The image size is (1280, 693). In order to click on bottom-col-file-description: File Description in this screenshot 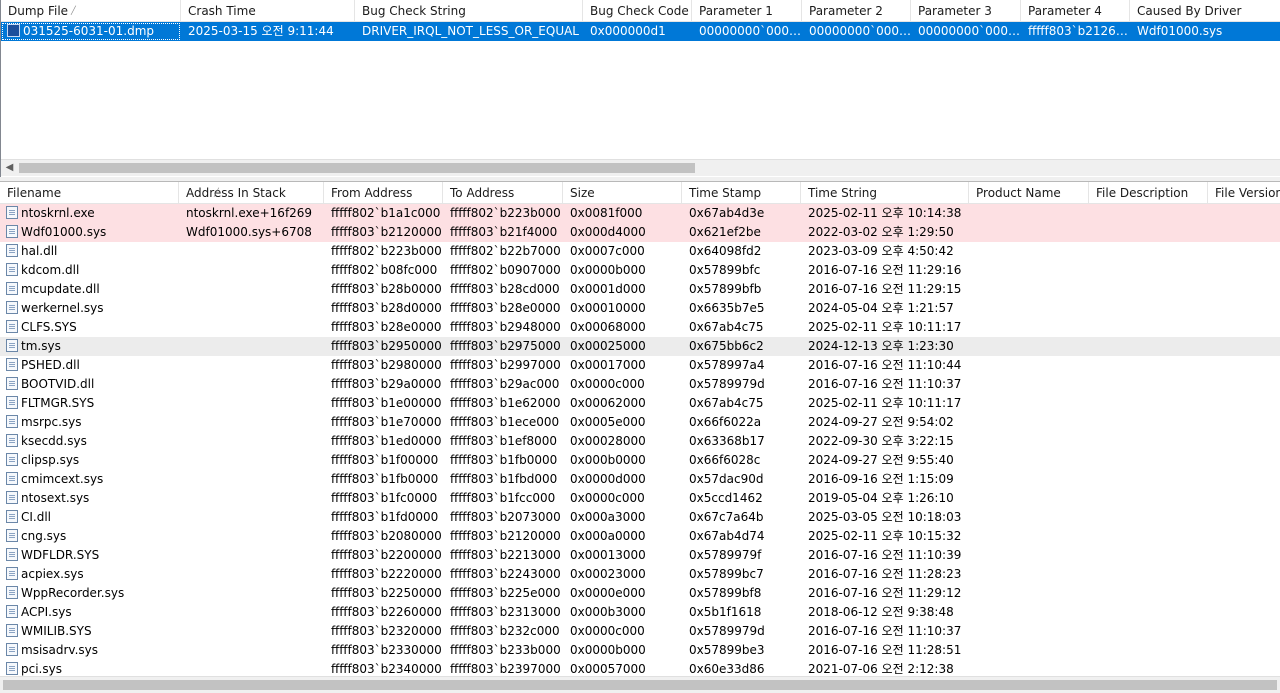, I will do `click(1148, 193)`.